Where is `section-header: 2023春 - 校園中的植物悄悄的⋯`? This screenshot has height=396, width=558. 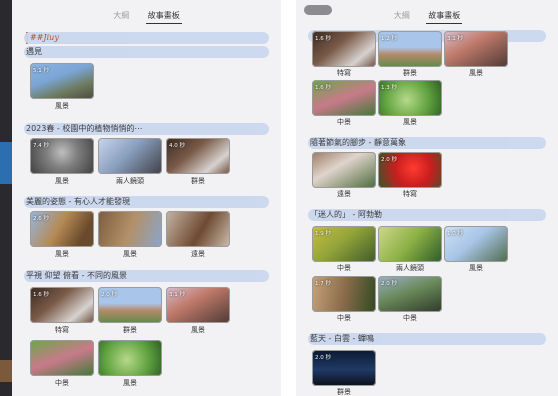 section-header: 2023春 - 校園中的植物悄悄的⋯ is located at coordinates (146, 129).